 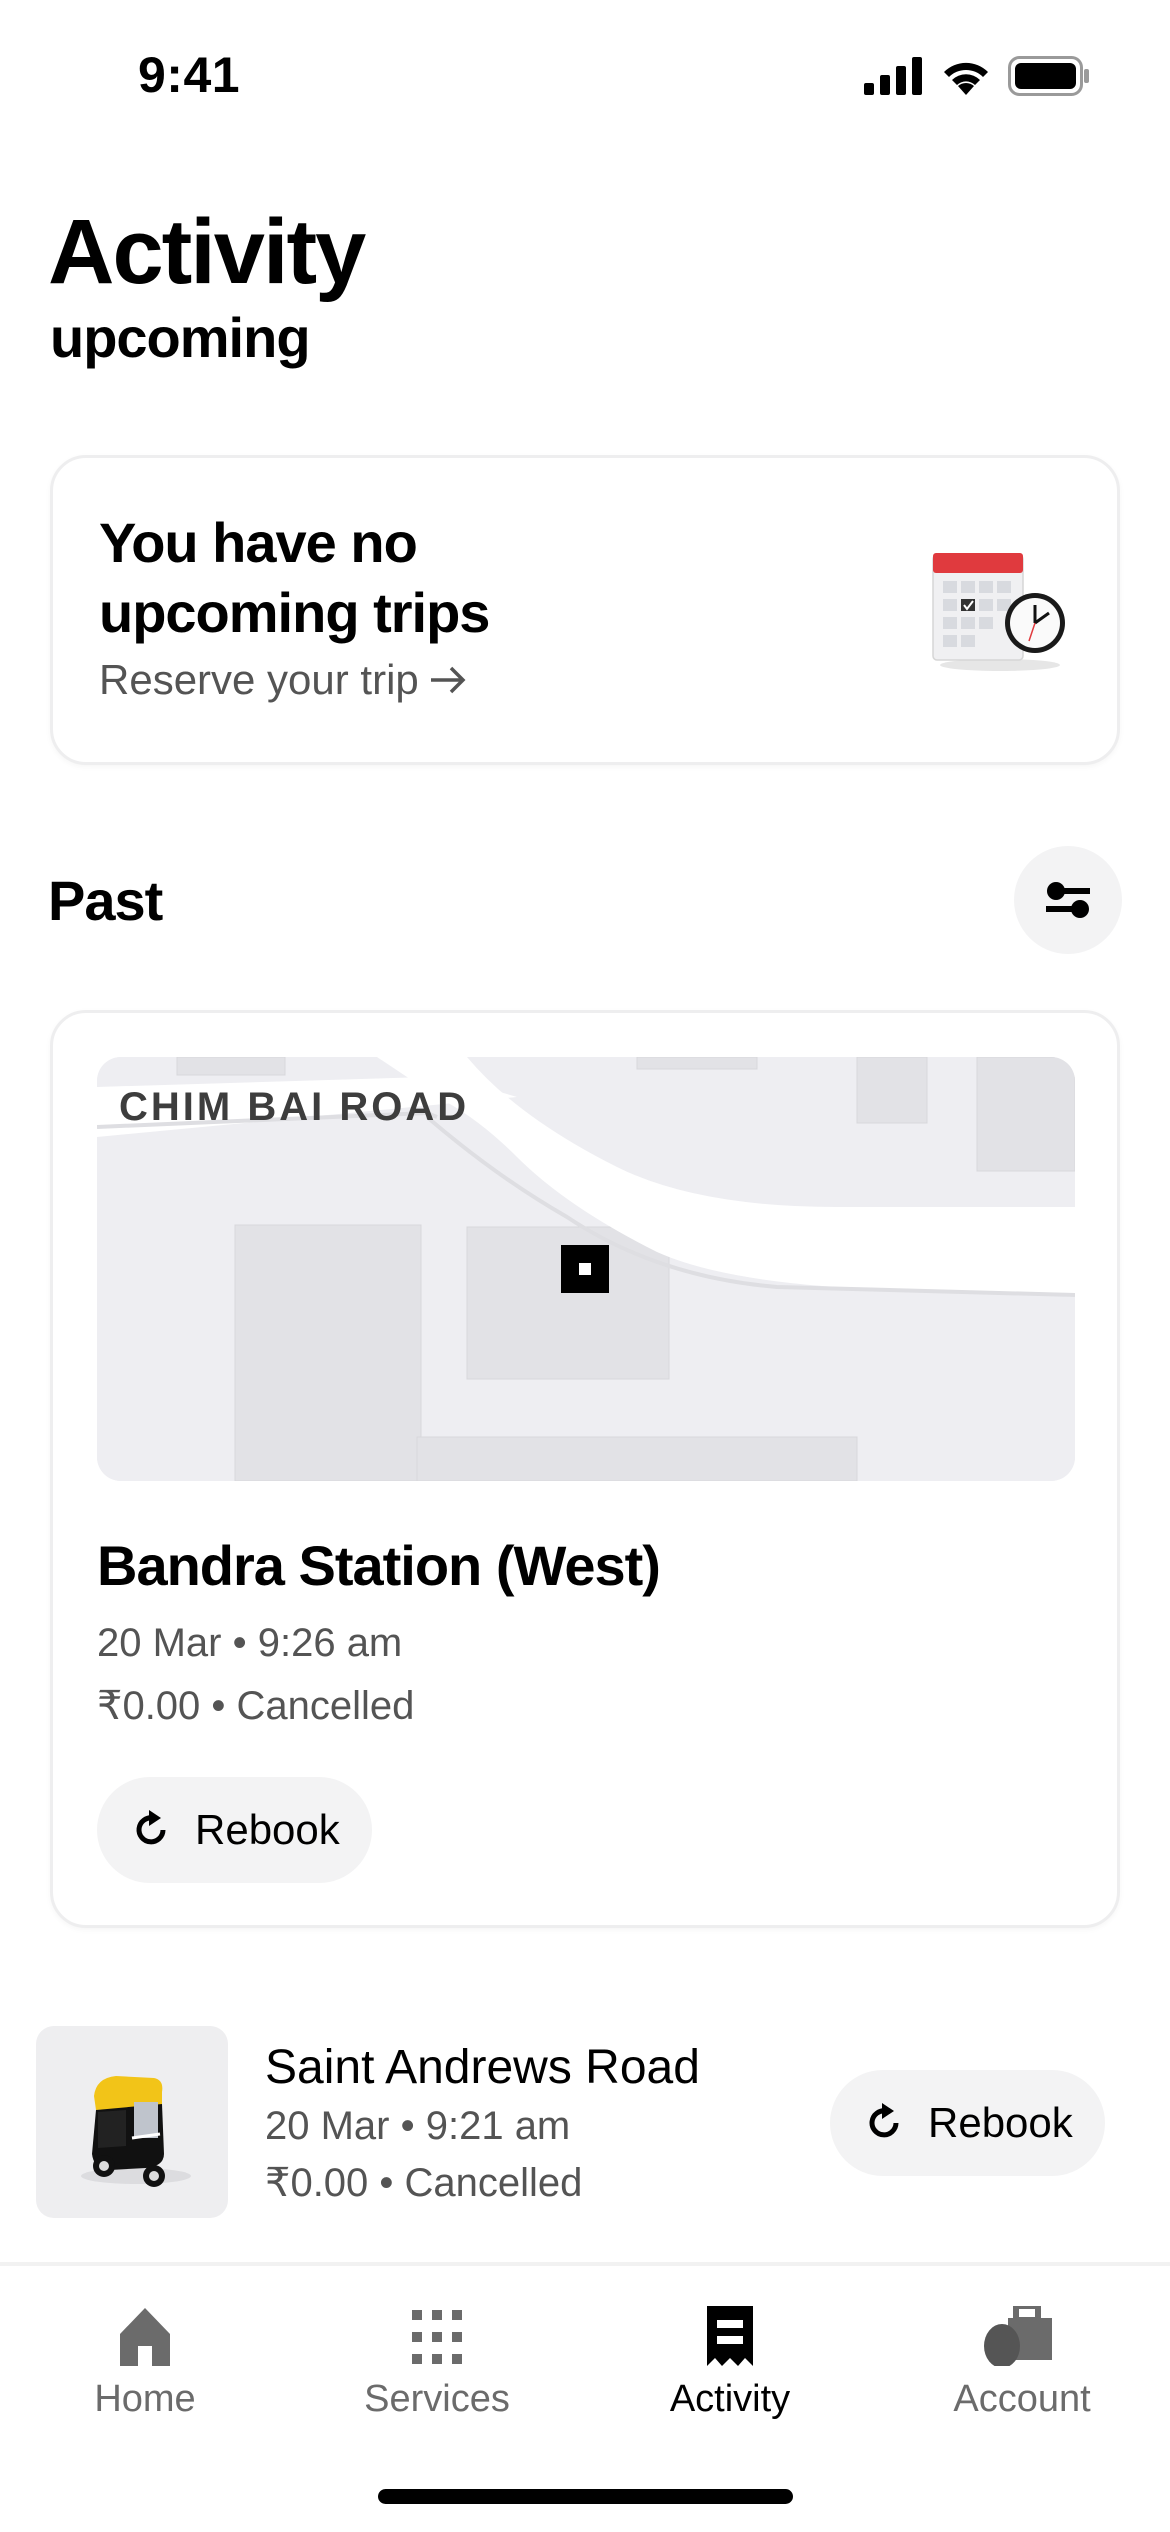 What do you see at coordinates (259, 679) in the screenshot?
I see `reserve-trip-label: Reserve your trip` at bounding box center [259, 679].